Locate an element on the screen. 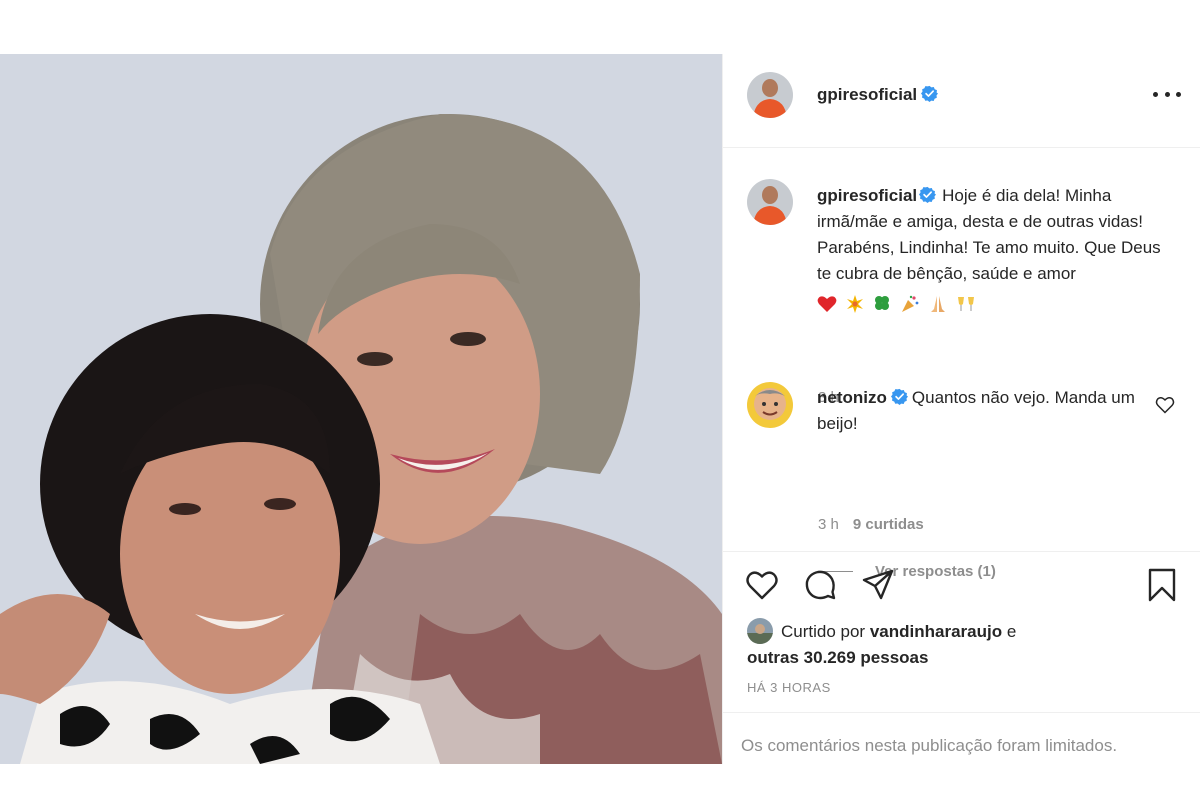  commenter-avatar is located at coordinates (770, 405).